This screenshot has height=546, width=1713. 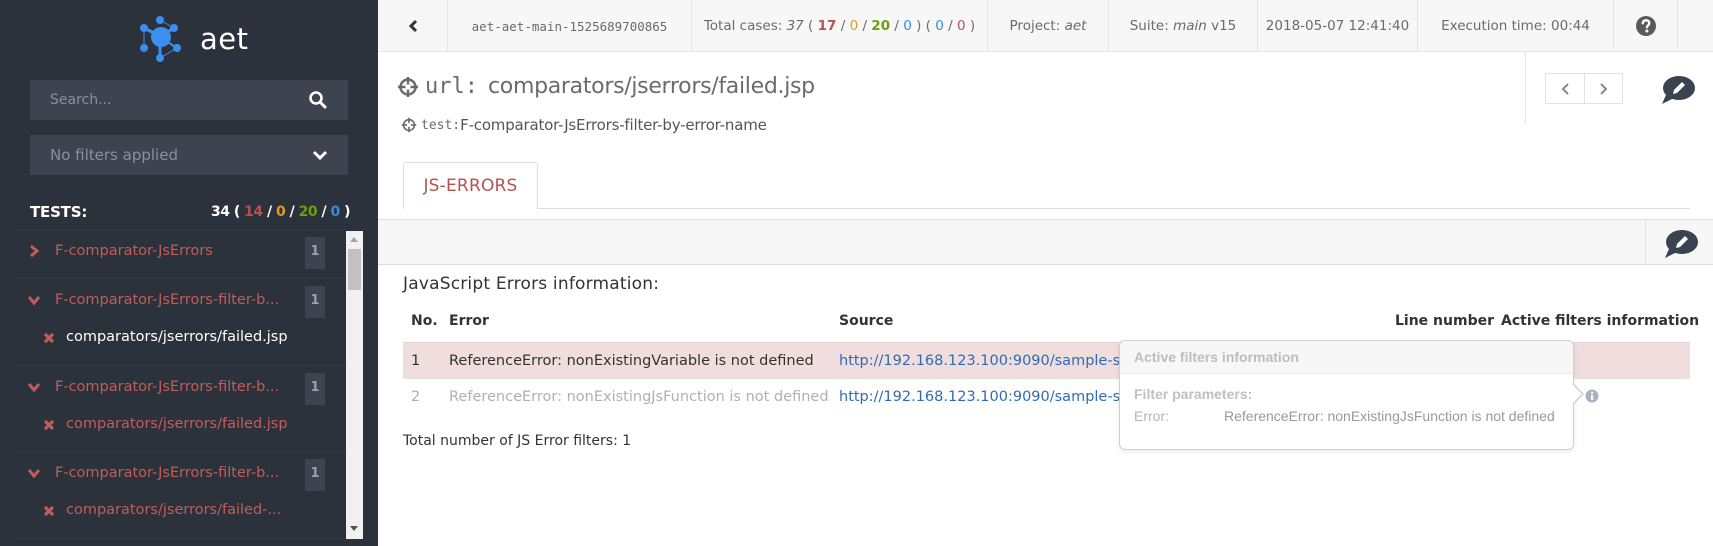 What do you see at coordinates (318, 100) in the screenshot?
I see `search-icon` at bounding box center [318, 100].